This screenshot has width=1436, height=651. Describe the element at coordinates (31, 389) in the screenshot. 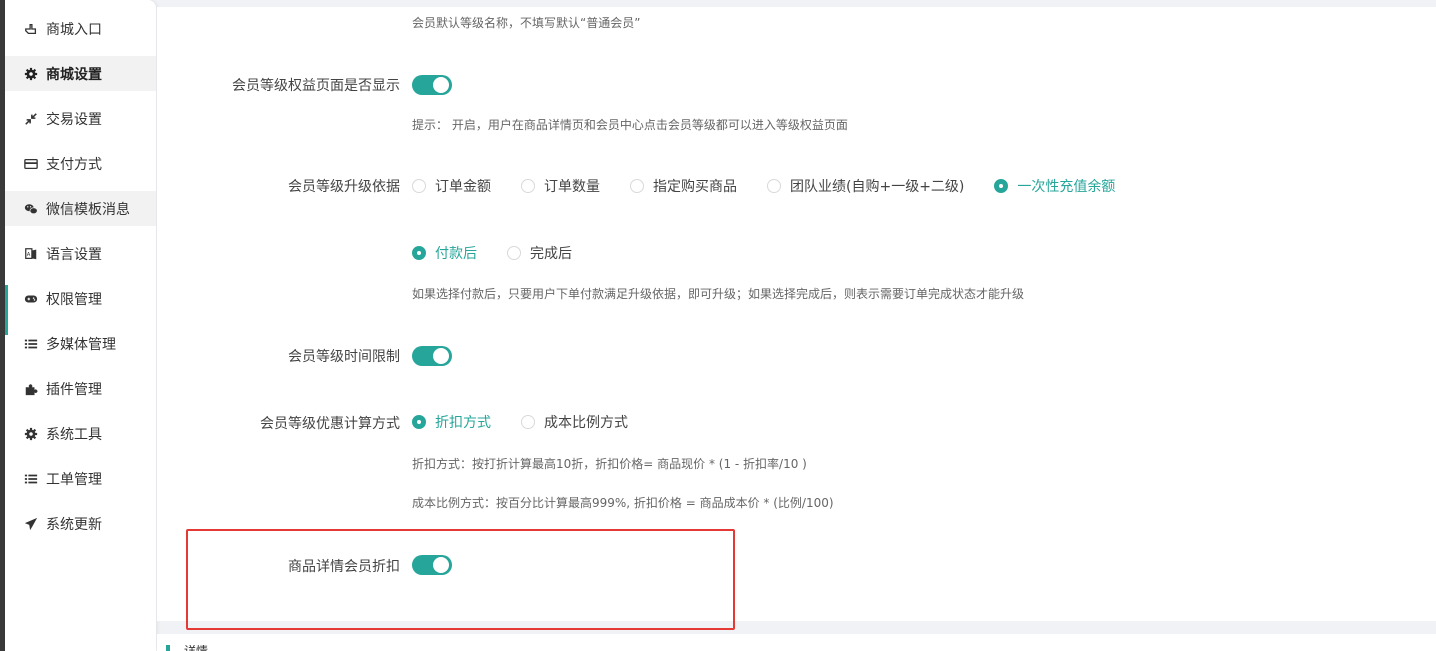

I see `puzzle-icon` at that location.